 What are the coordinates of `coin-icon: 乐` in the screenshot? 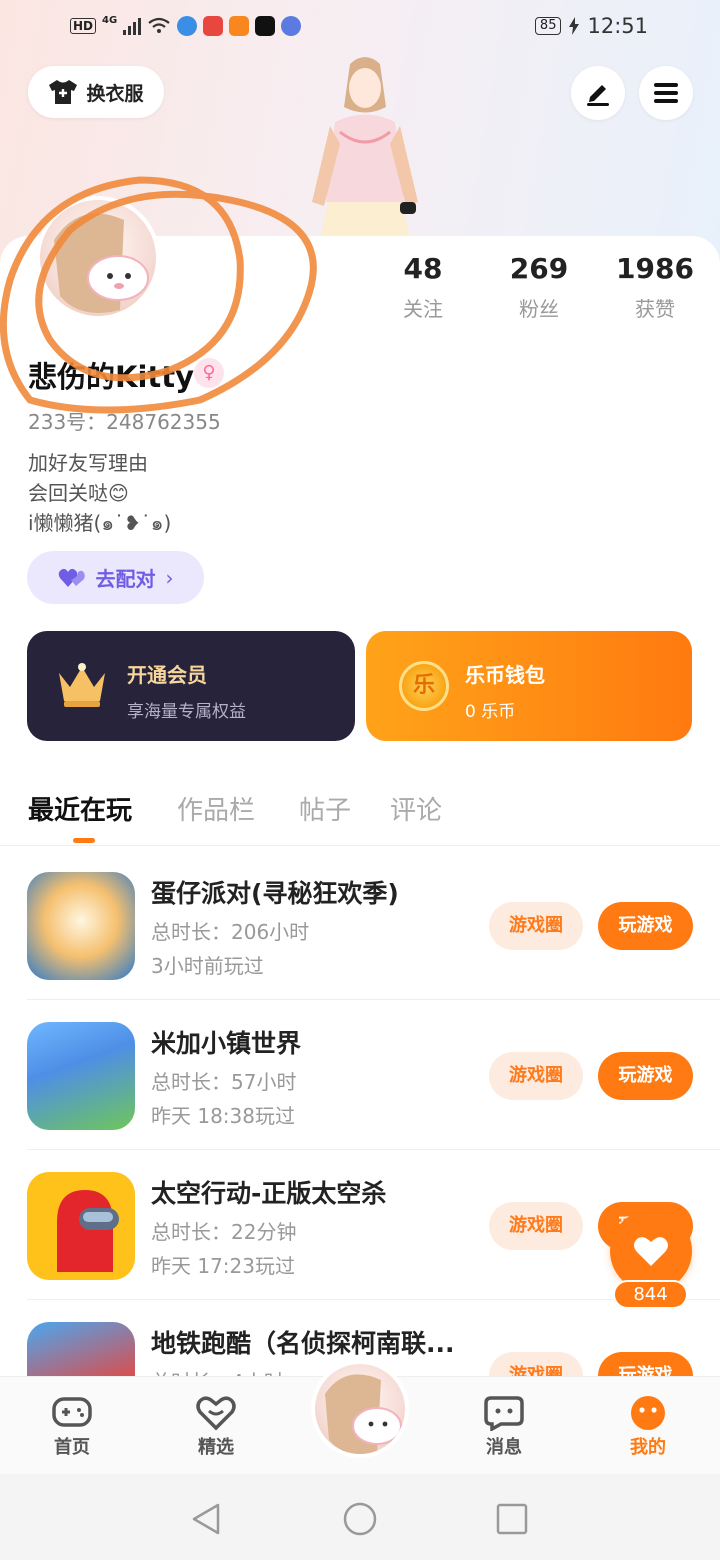 It's located at (424, 686).